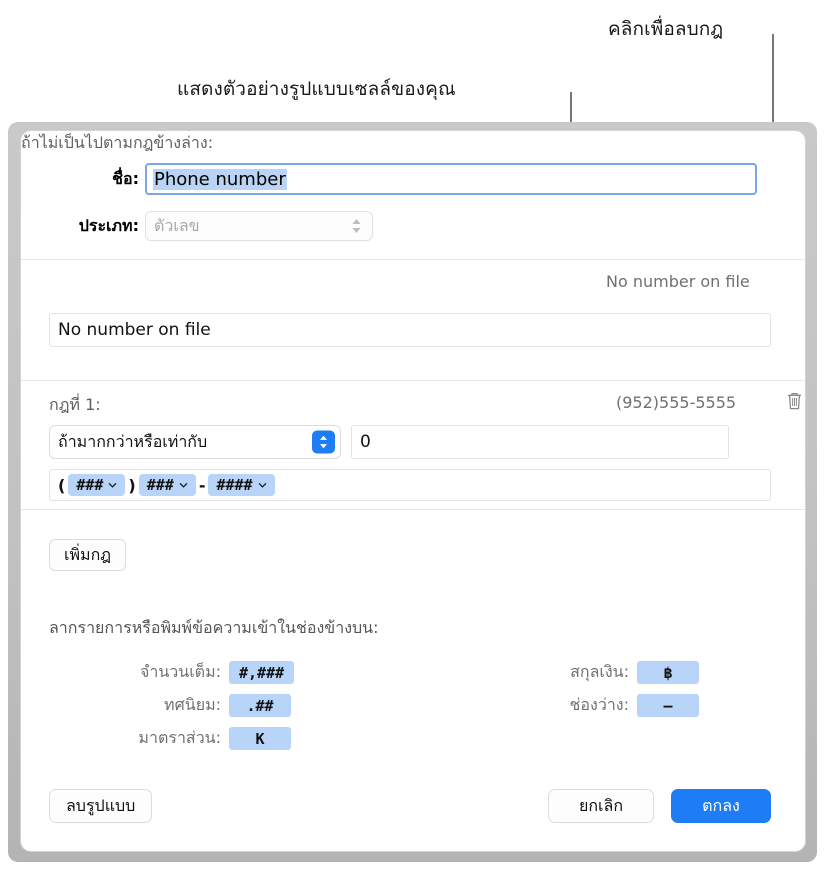  What do you see at coordinates (413, 226) in the screenshot?
I see `type-row: ประเภท: ตัวเลข` at bounding box center [413, 226].